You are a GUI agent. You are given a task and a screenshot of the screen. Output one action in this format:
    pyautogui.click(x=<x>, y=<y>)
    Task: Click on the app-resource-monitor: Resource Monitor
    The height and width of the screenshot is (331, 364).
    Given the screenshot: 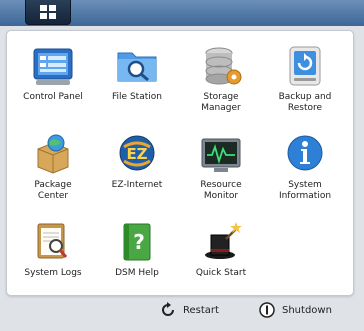 What is the action you would take?
    pyautogui.click(x=221, y=172)
    